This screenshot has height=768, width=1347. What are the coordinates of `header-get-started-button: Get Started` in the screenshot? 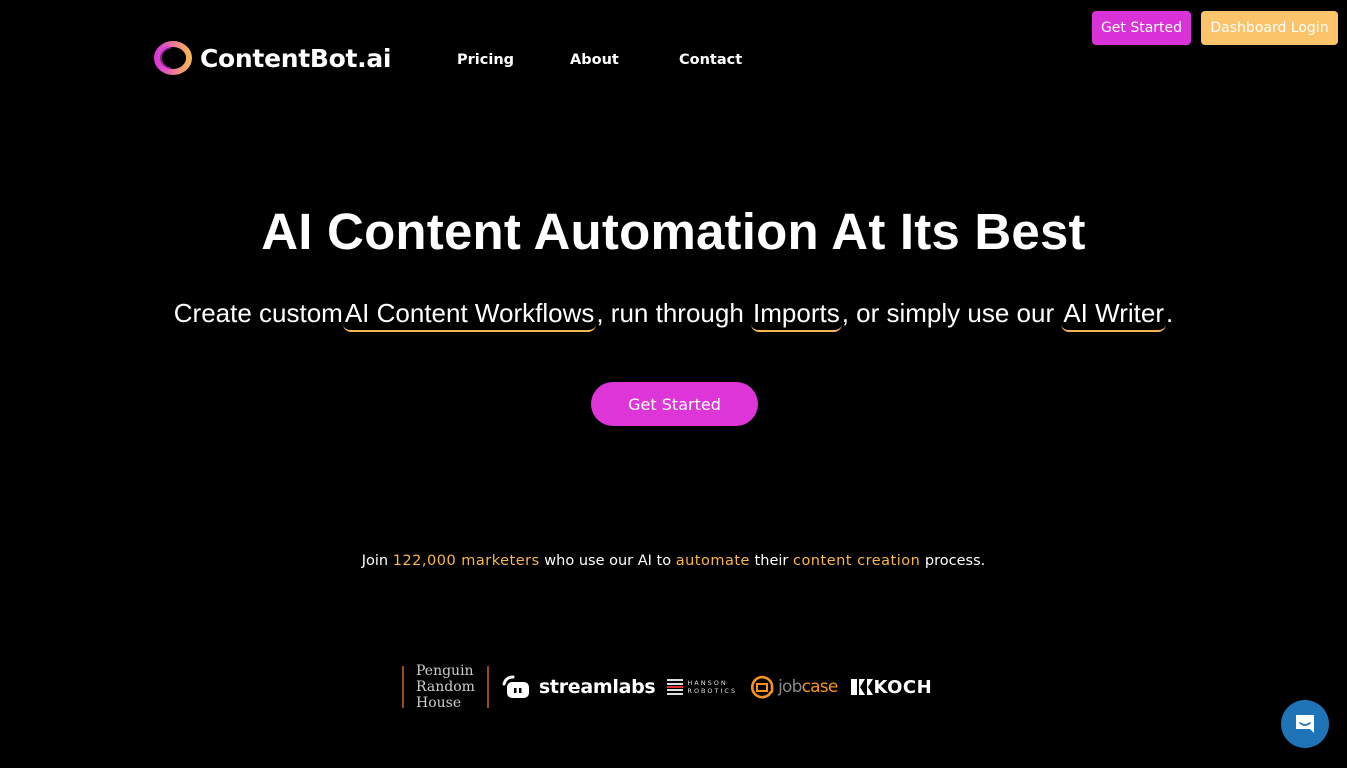 It's located at (1141, 28).